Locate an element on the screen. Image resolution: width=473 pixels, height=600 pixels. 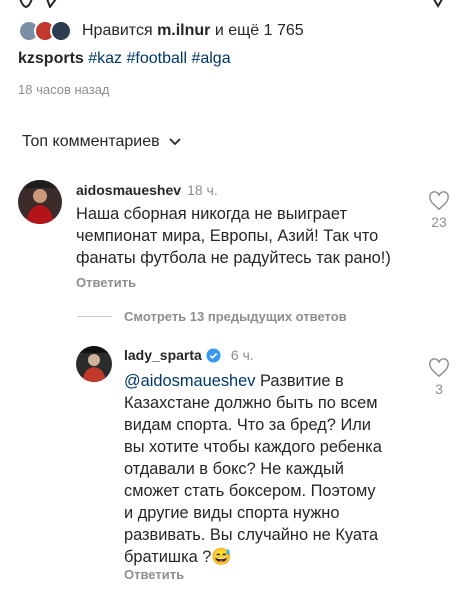
reply-line: Развитие в is located at coordinates (302, 381).